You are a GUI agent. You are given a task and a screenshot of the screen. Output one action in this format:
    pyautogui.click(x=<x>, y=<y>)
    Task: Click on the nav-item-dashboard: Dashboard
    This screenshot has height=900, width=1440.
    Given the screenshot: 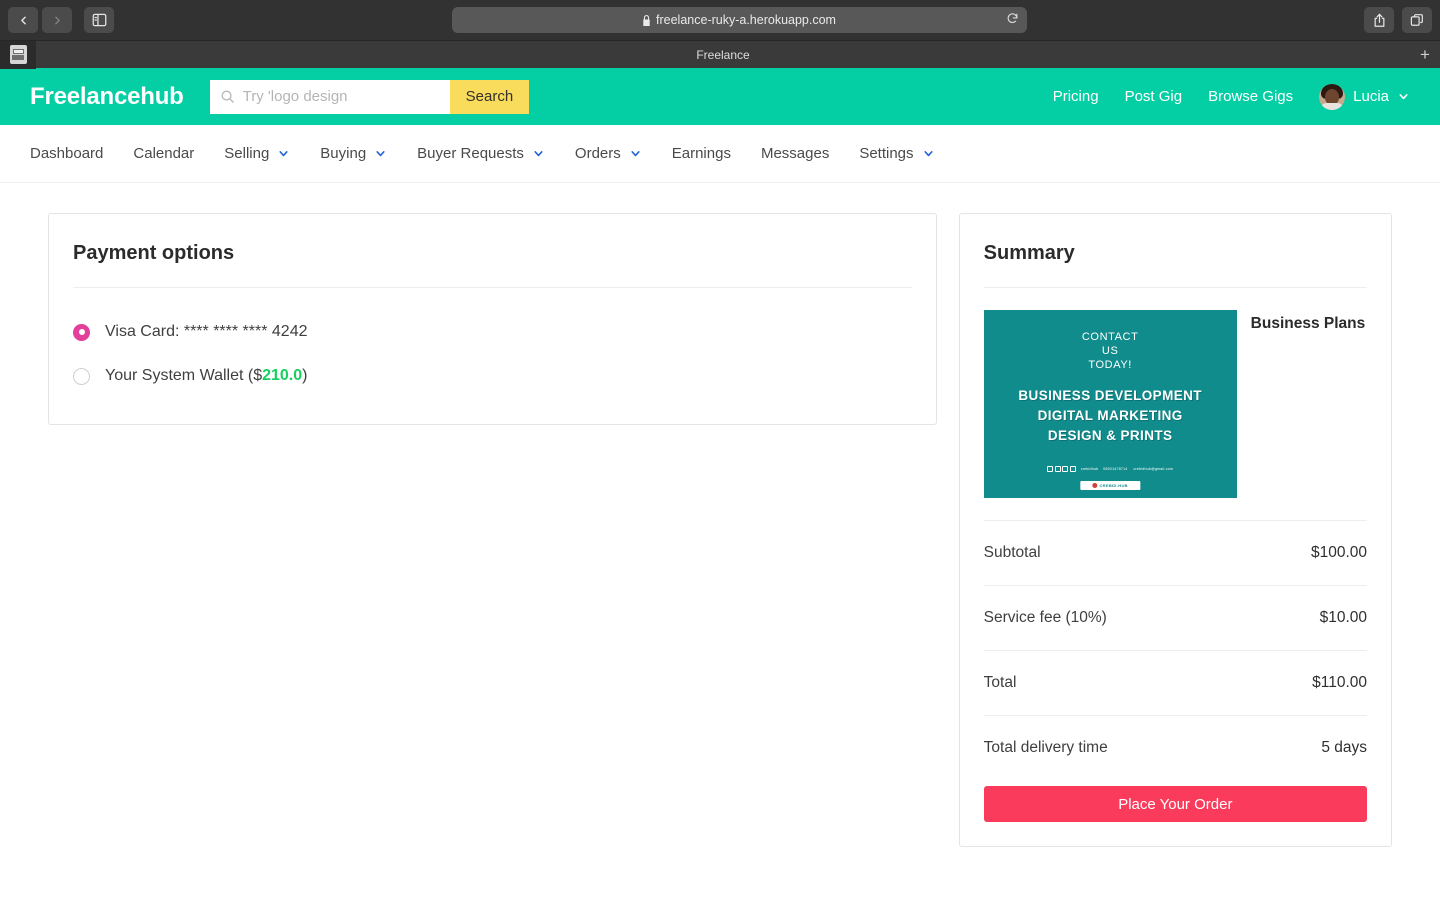 What is the action you would take?
    pyautogui.click(x=66, y=153)
    